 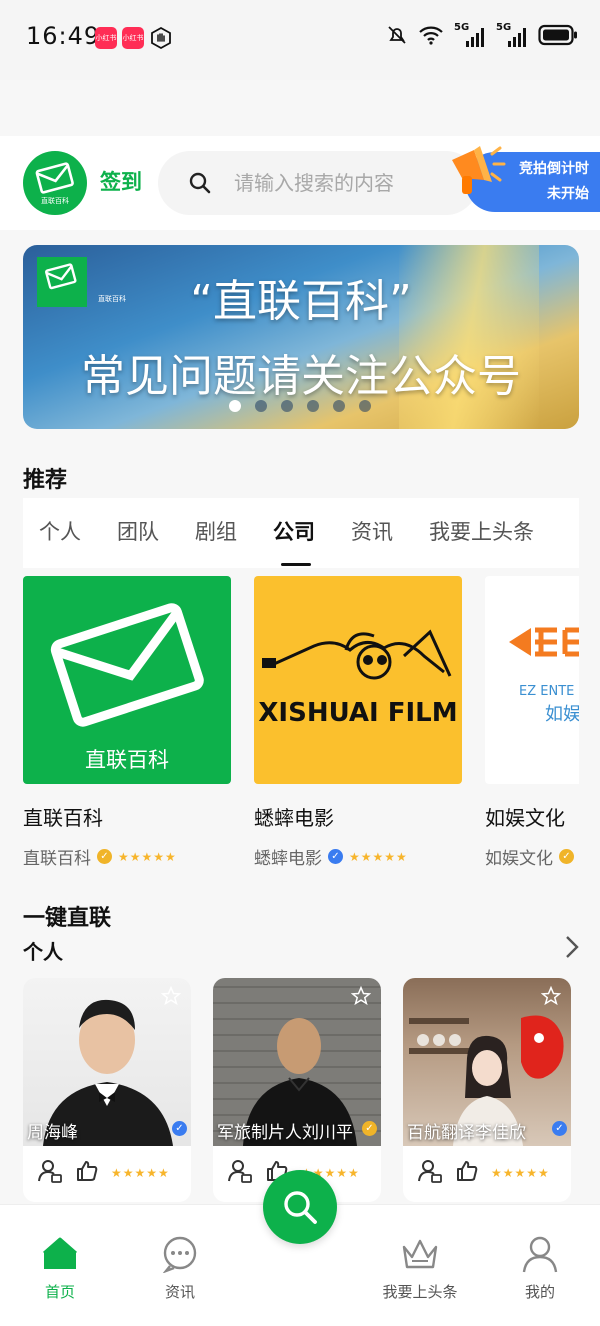 What do you see at coordinates (63, 818) in the screenshot?
I see `company-name: 直联百科` at bounding box center [63, 818].